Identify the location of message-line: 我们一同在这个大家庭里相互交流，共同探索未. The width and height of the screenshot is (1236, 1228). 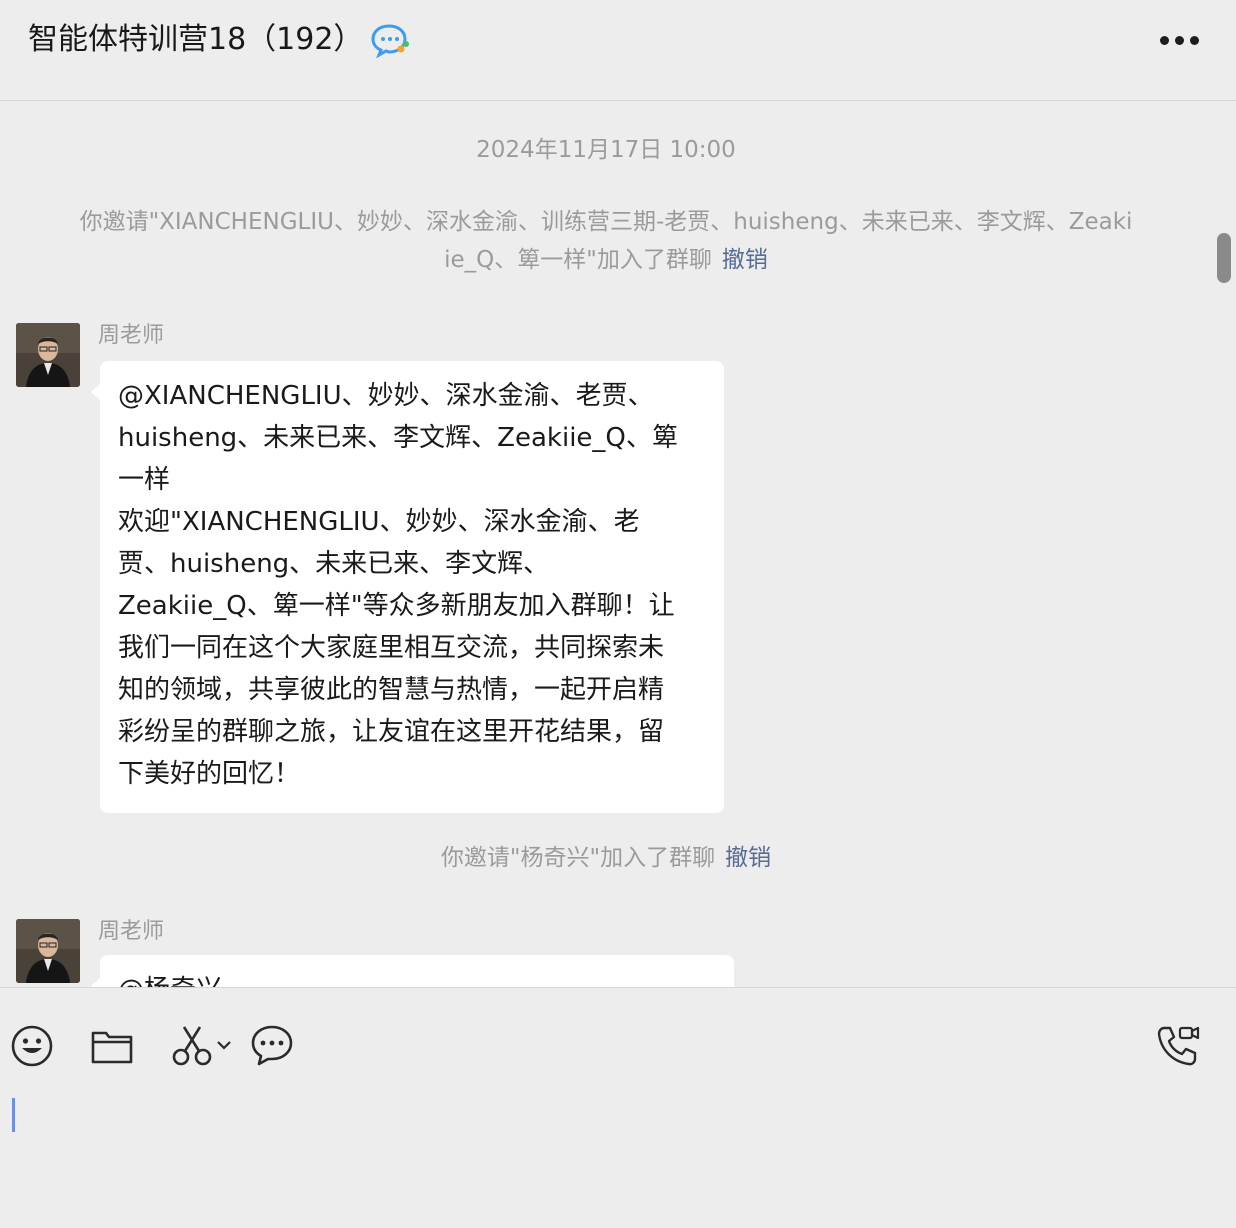
(391, 648).